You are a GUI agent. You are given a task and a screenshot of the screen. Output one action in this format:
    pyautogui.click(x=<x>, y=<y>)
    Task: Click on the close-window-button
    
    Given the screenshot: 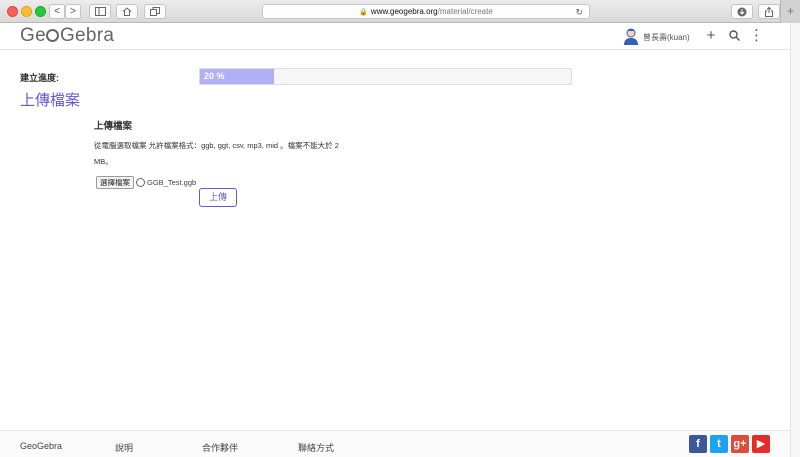 What is the action you would take?
    pyautogui.click(x=12, y=11)
    